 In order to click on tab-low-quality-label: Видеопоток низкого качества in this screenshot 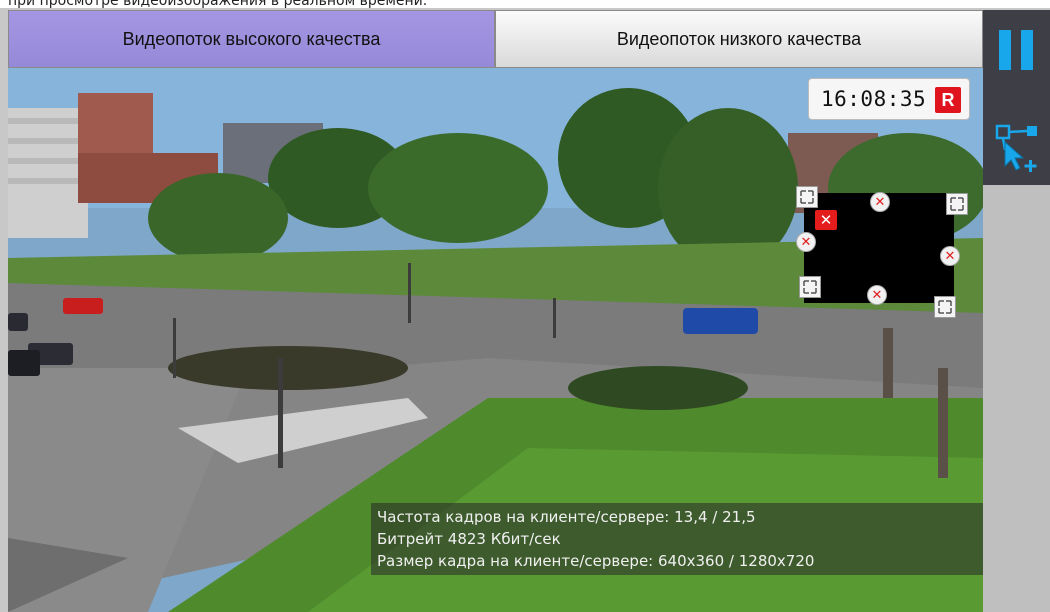, I will do `click(739, 38)`.